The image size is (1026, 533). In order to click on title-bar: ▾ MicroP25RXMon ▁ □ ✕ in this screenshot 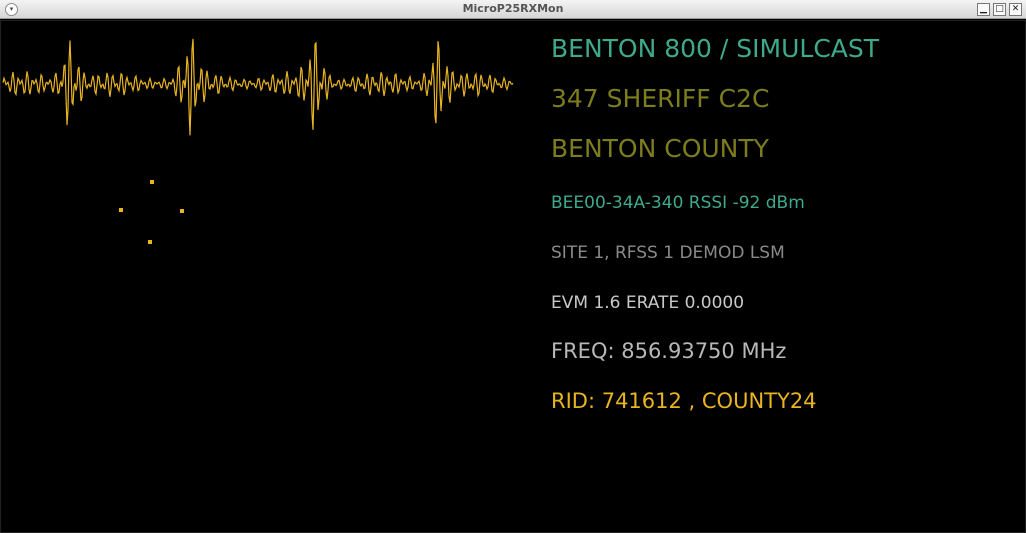, I will do `click(513, 9)`.